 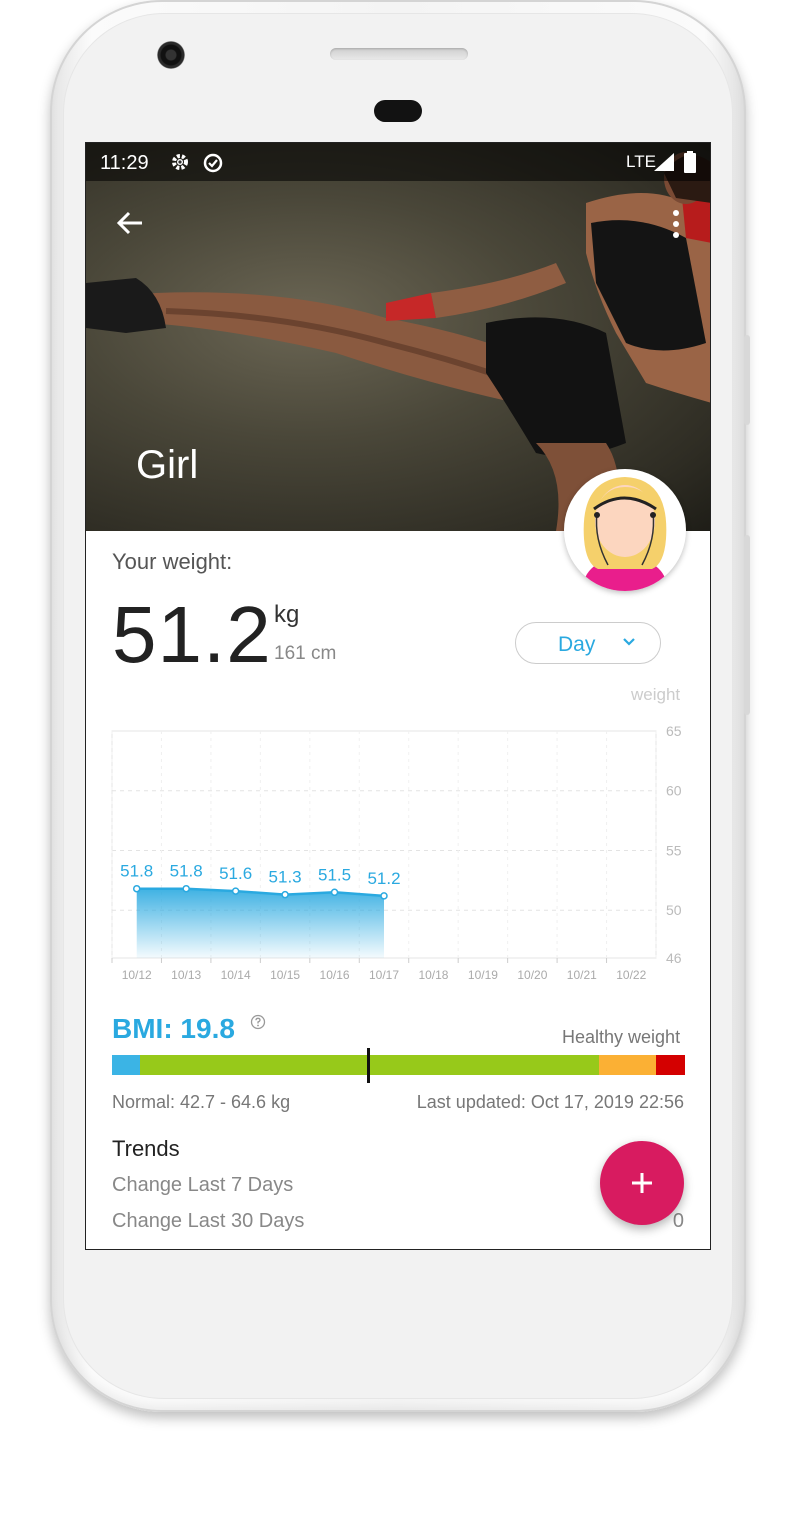 I want to click on plus-icon, so click(x=642, y=1183).